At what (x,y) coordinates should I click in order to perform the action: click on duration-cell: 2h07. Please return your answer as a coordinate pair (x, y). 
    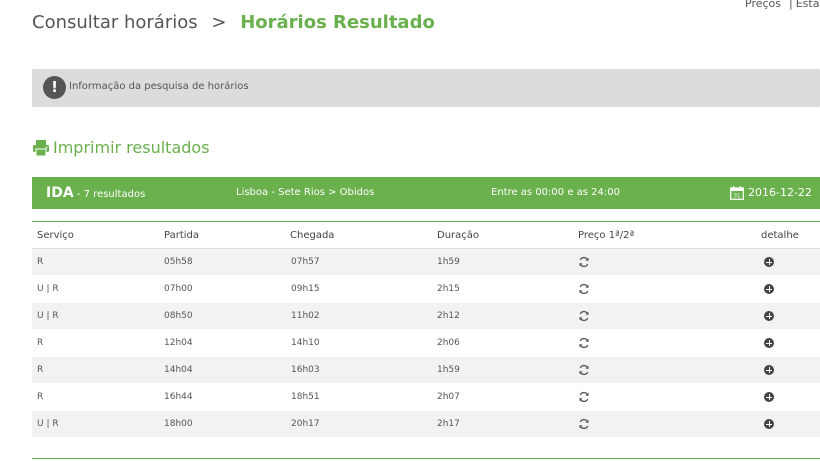
    Looking at the image, I should click on (448, 397).